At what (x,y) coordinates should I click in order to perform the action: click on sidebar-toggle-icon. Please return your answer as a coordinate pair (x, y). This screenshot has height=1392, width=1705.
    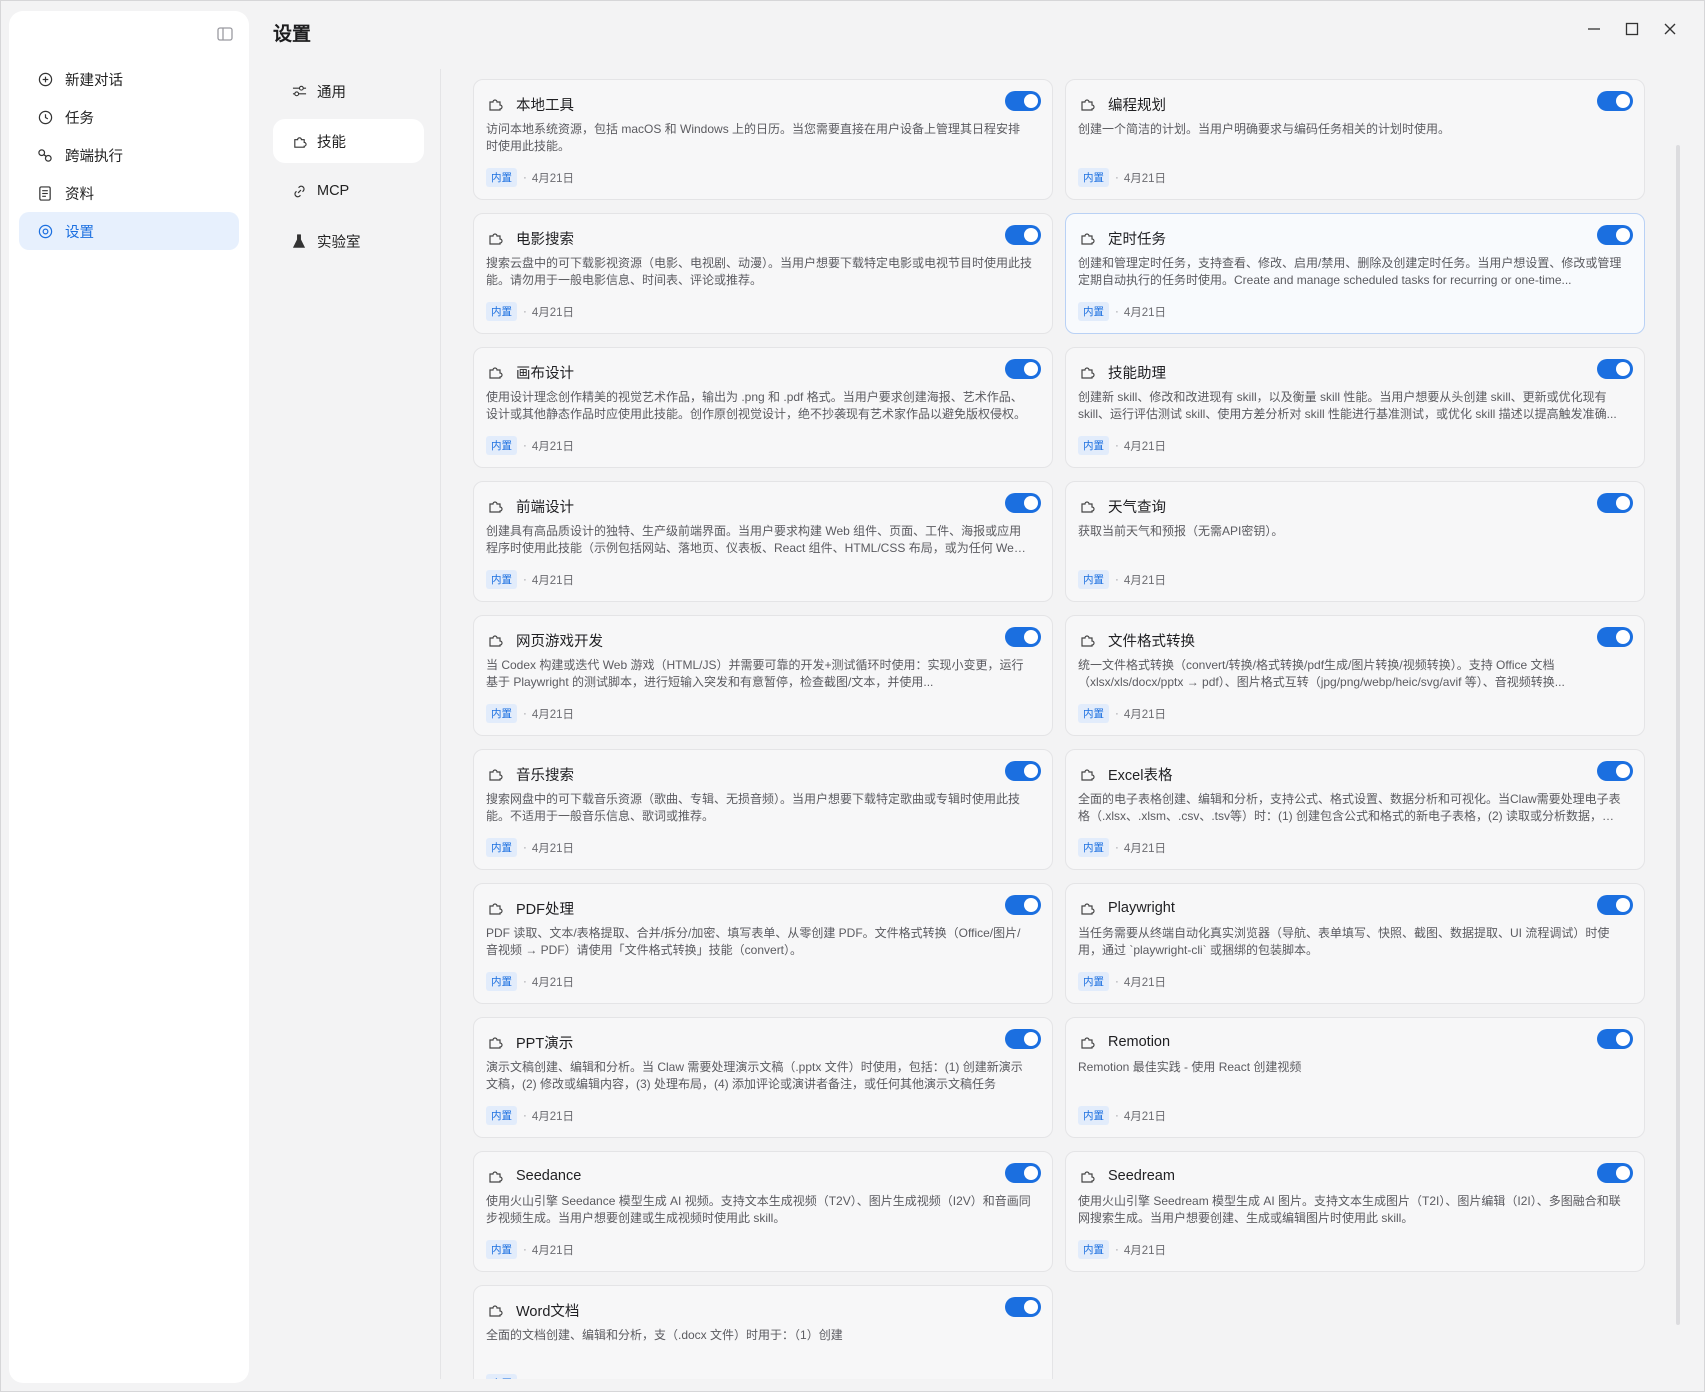
    Looking at the image, I should click on (225, 34).